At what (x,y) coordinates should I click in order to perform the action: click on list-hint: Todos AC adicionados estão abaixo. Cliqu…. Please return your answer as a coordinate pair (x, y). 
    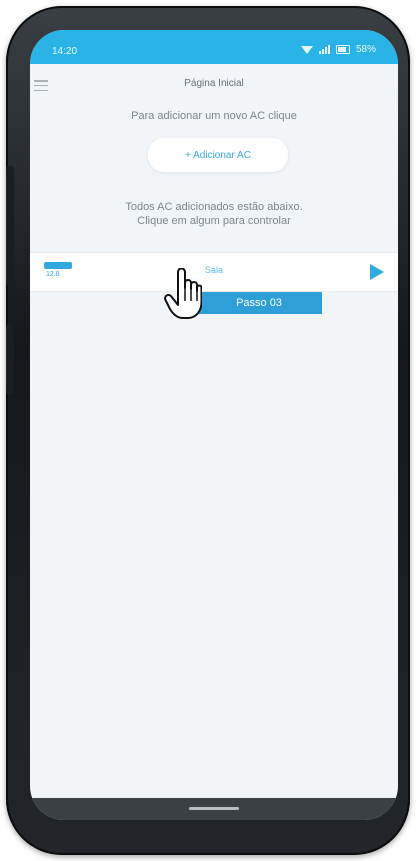
    Looking at the image, I should click on (214, 214).